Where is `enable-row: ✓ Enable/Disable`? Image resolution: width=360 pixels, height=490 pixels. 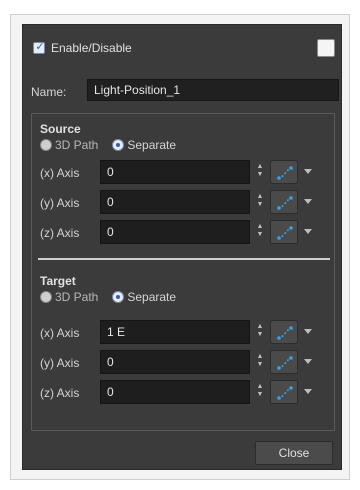 enable-row: ✓ Enable/Disable is located at coordinates (82, 48).